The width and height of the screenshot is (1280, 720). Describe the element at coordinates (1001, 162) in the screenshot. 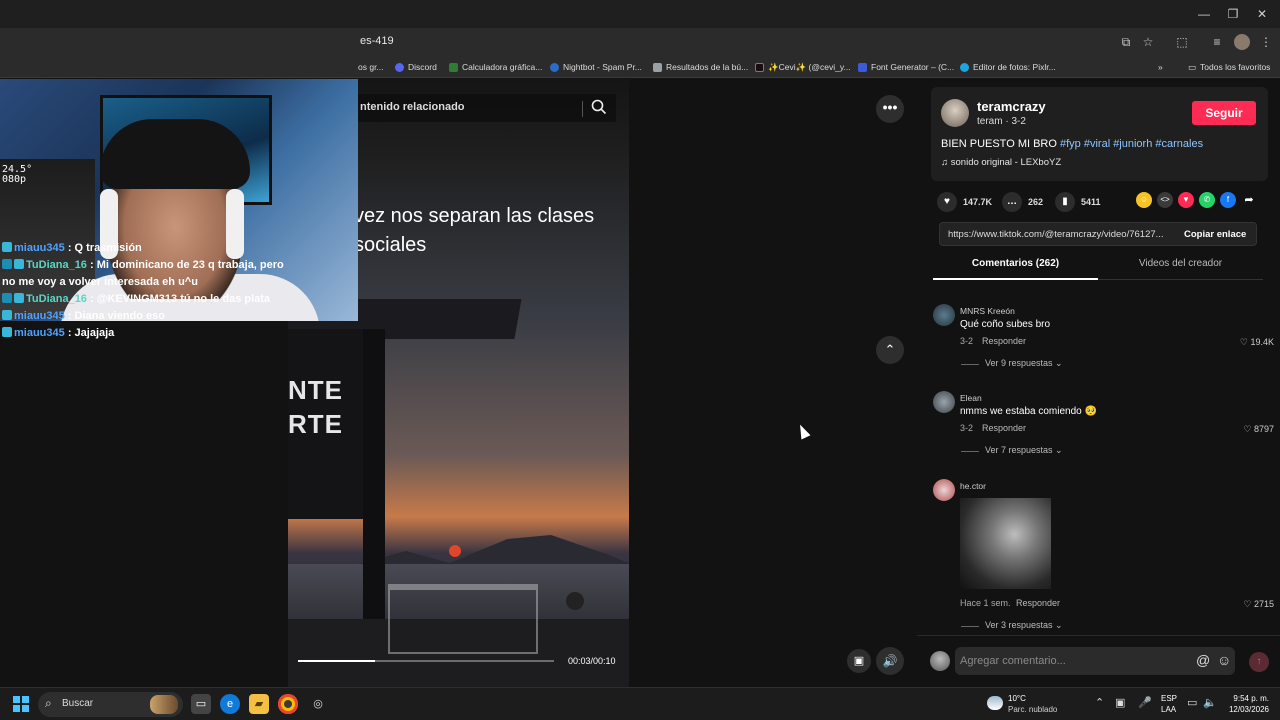

I see `post-music: ♫ sonido original - LEXboYZ` at that location.